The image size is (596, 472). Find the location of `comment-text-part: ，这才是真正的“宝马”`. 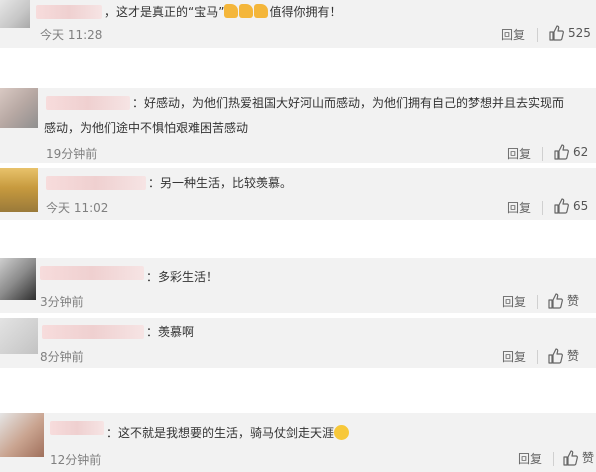

comment-text-part: ，这才是真正的“宝马” is located at coordinates (164, 12).